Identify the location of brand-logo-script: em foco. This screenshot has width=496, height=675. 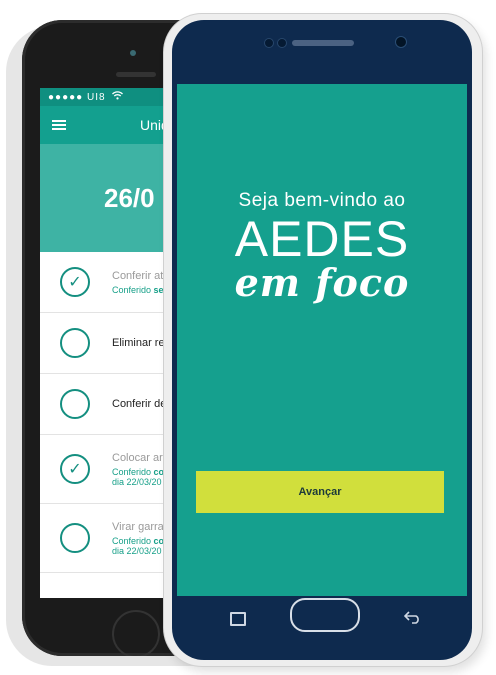
(322, 282).